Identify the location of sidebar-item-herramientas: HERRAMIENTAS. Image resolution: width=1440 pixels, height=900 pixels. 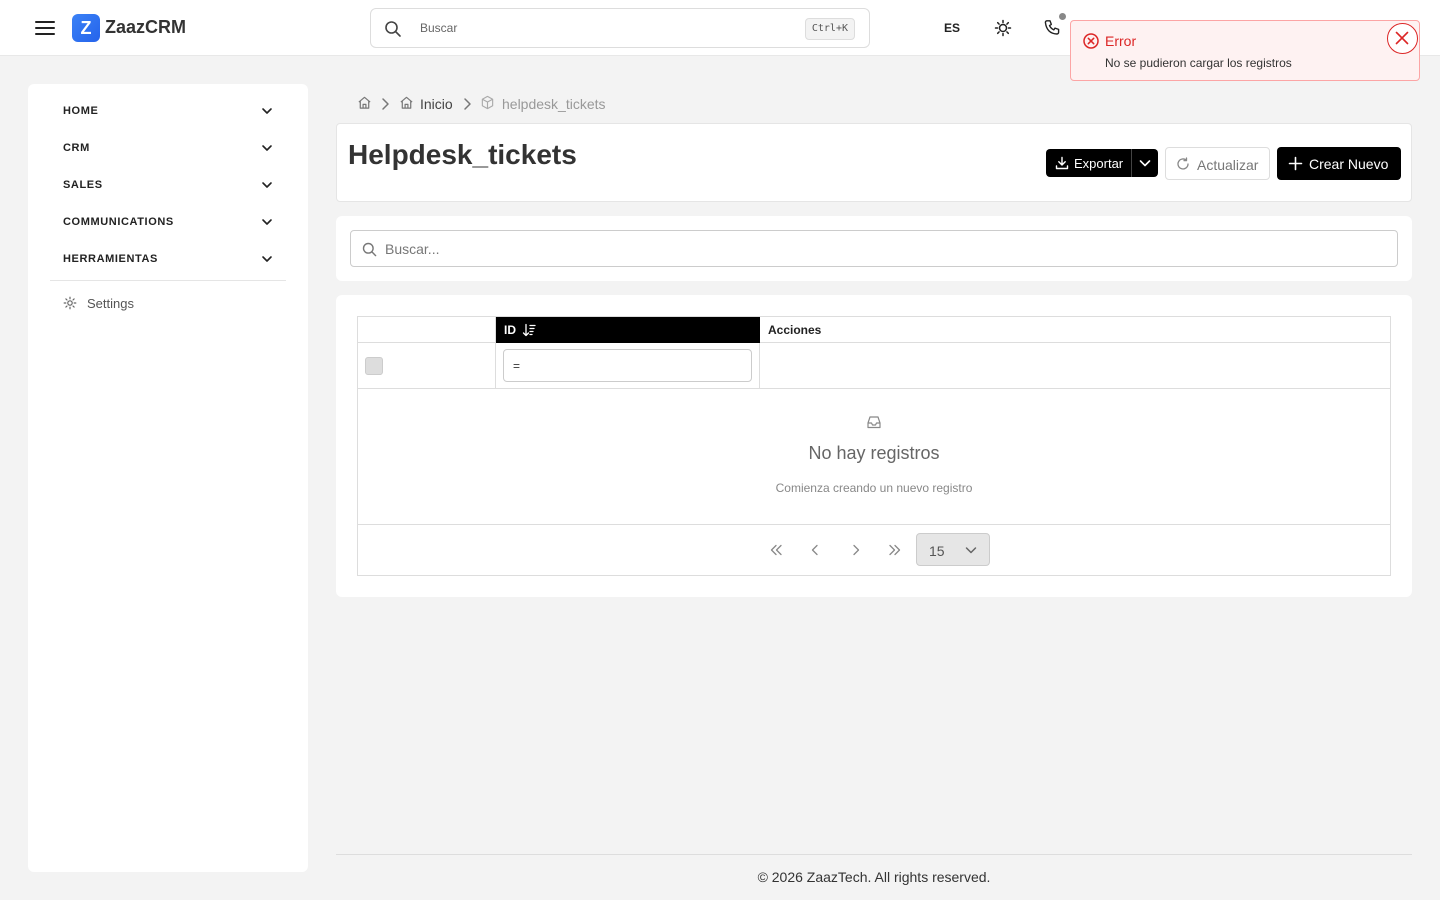
(168, 259).